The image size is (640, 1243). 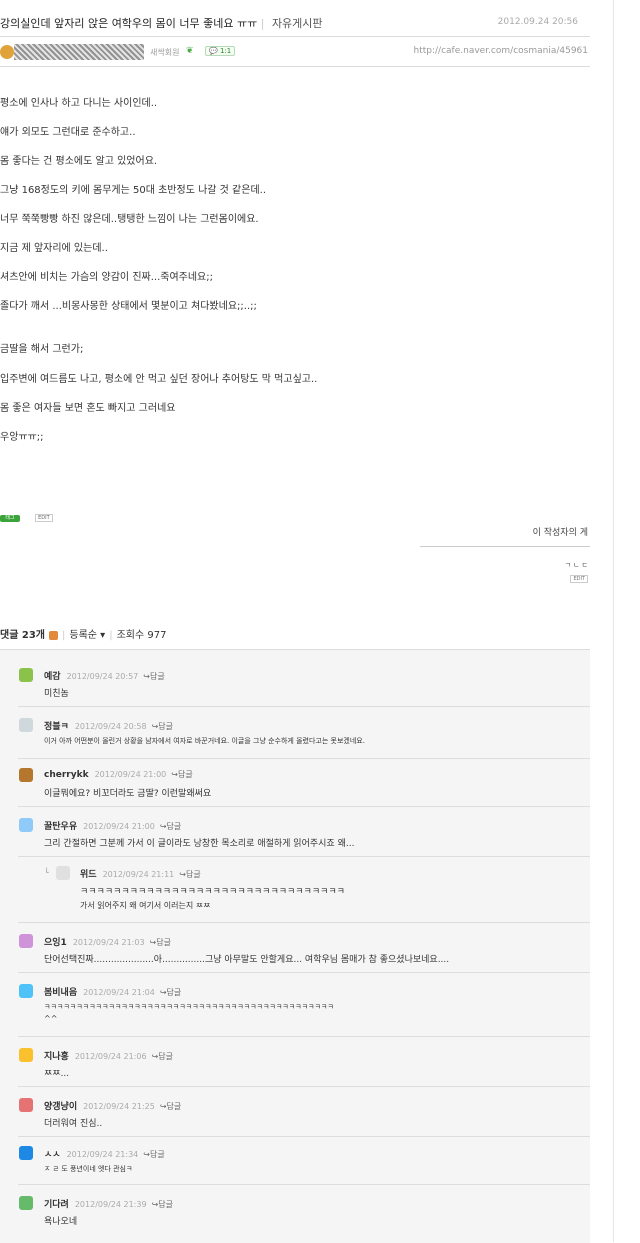 What do you see at coordinates (10, 518) in the screenshot?
I see `tag-button: 태그` at bounding box center [10, 518].